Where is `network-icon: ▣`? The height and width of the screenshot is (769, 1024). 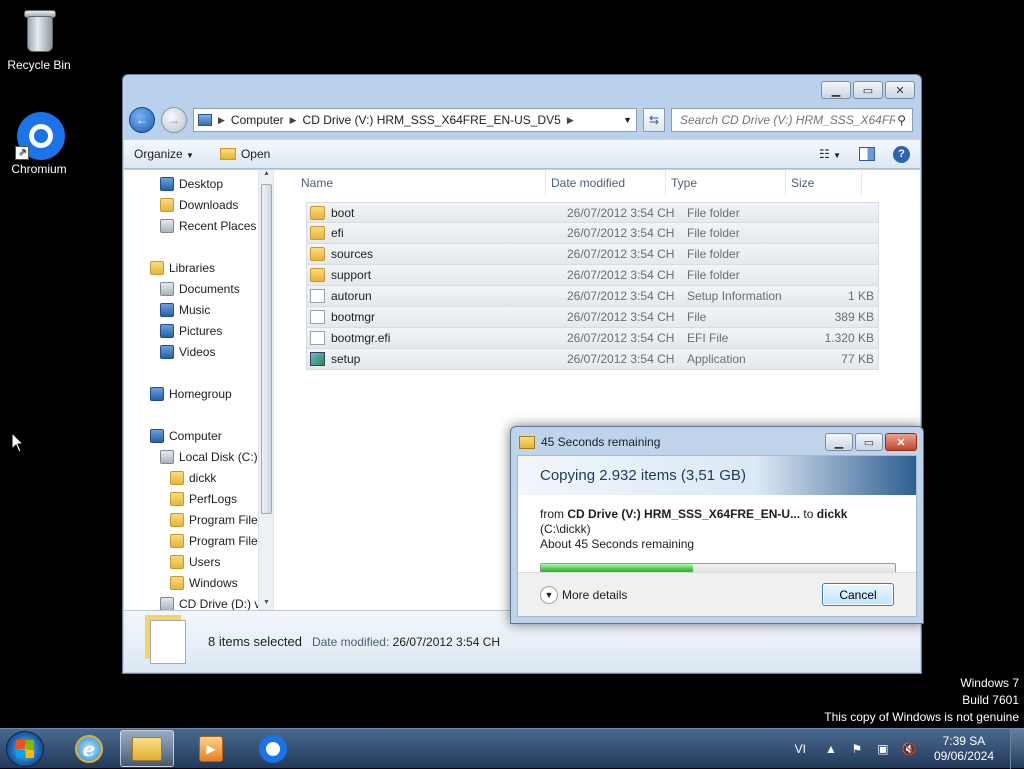 network-icon: ▣ is located at coordinates (883, 749).